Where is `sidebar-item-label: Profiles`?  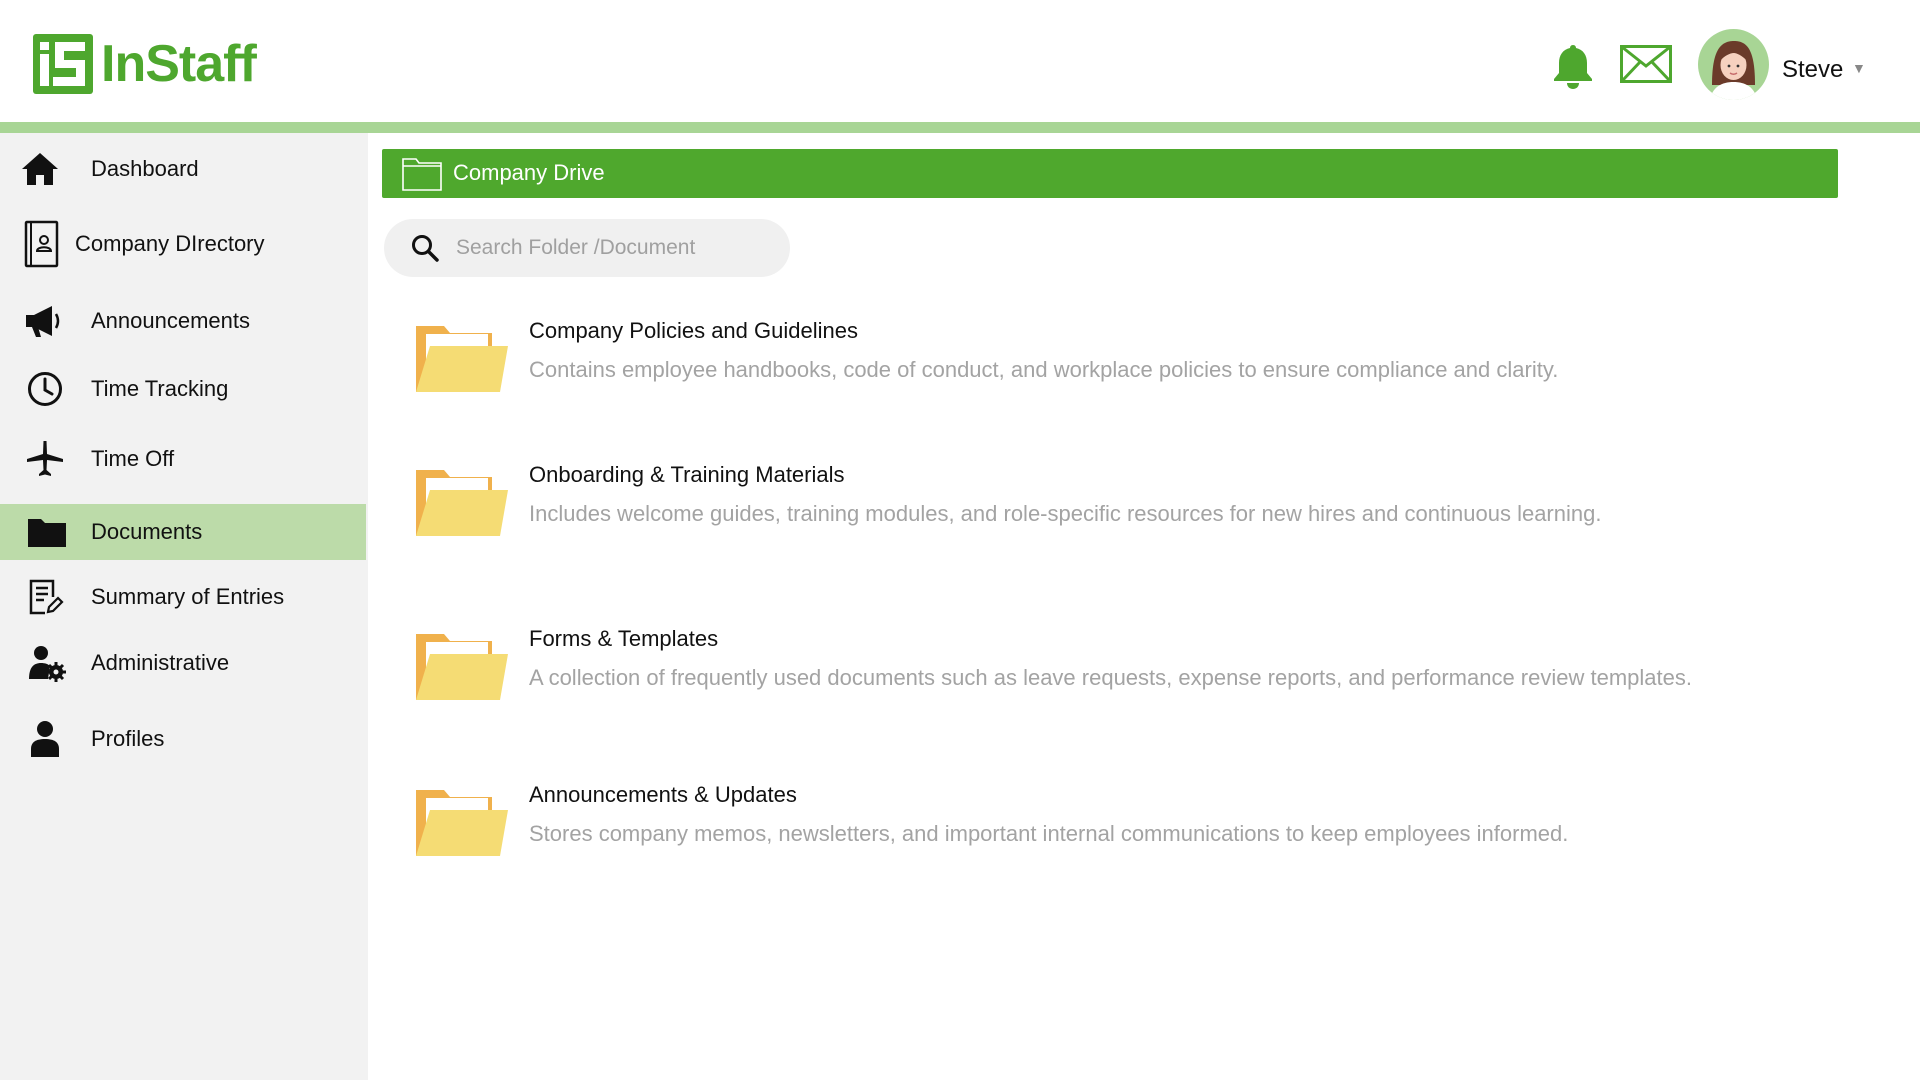
sidebar-item-label: Profiles is located at coordinates (128, 738).